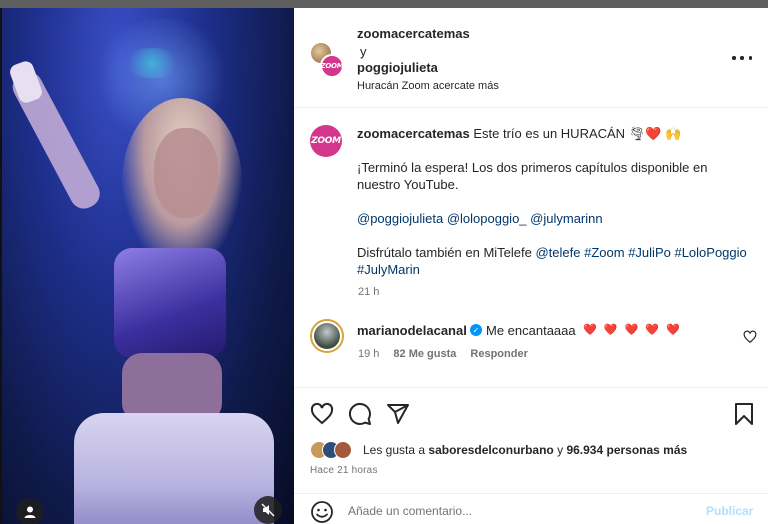 The width and height of the screenshot is (768, 524). What do you see at coordinates (397, 67) in the screenshot?
I see `header-username: poggiojulieta` at bounding box center [397, 67].